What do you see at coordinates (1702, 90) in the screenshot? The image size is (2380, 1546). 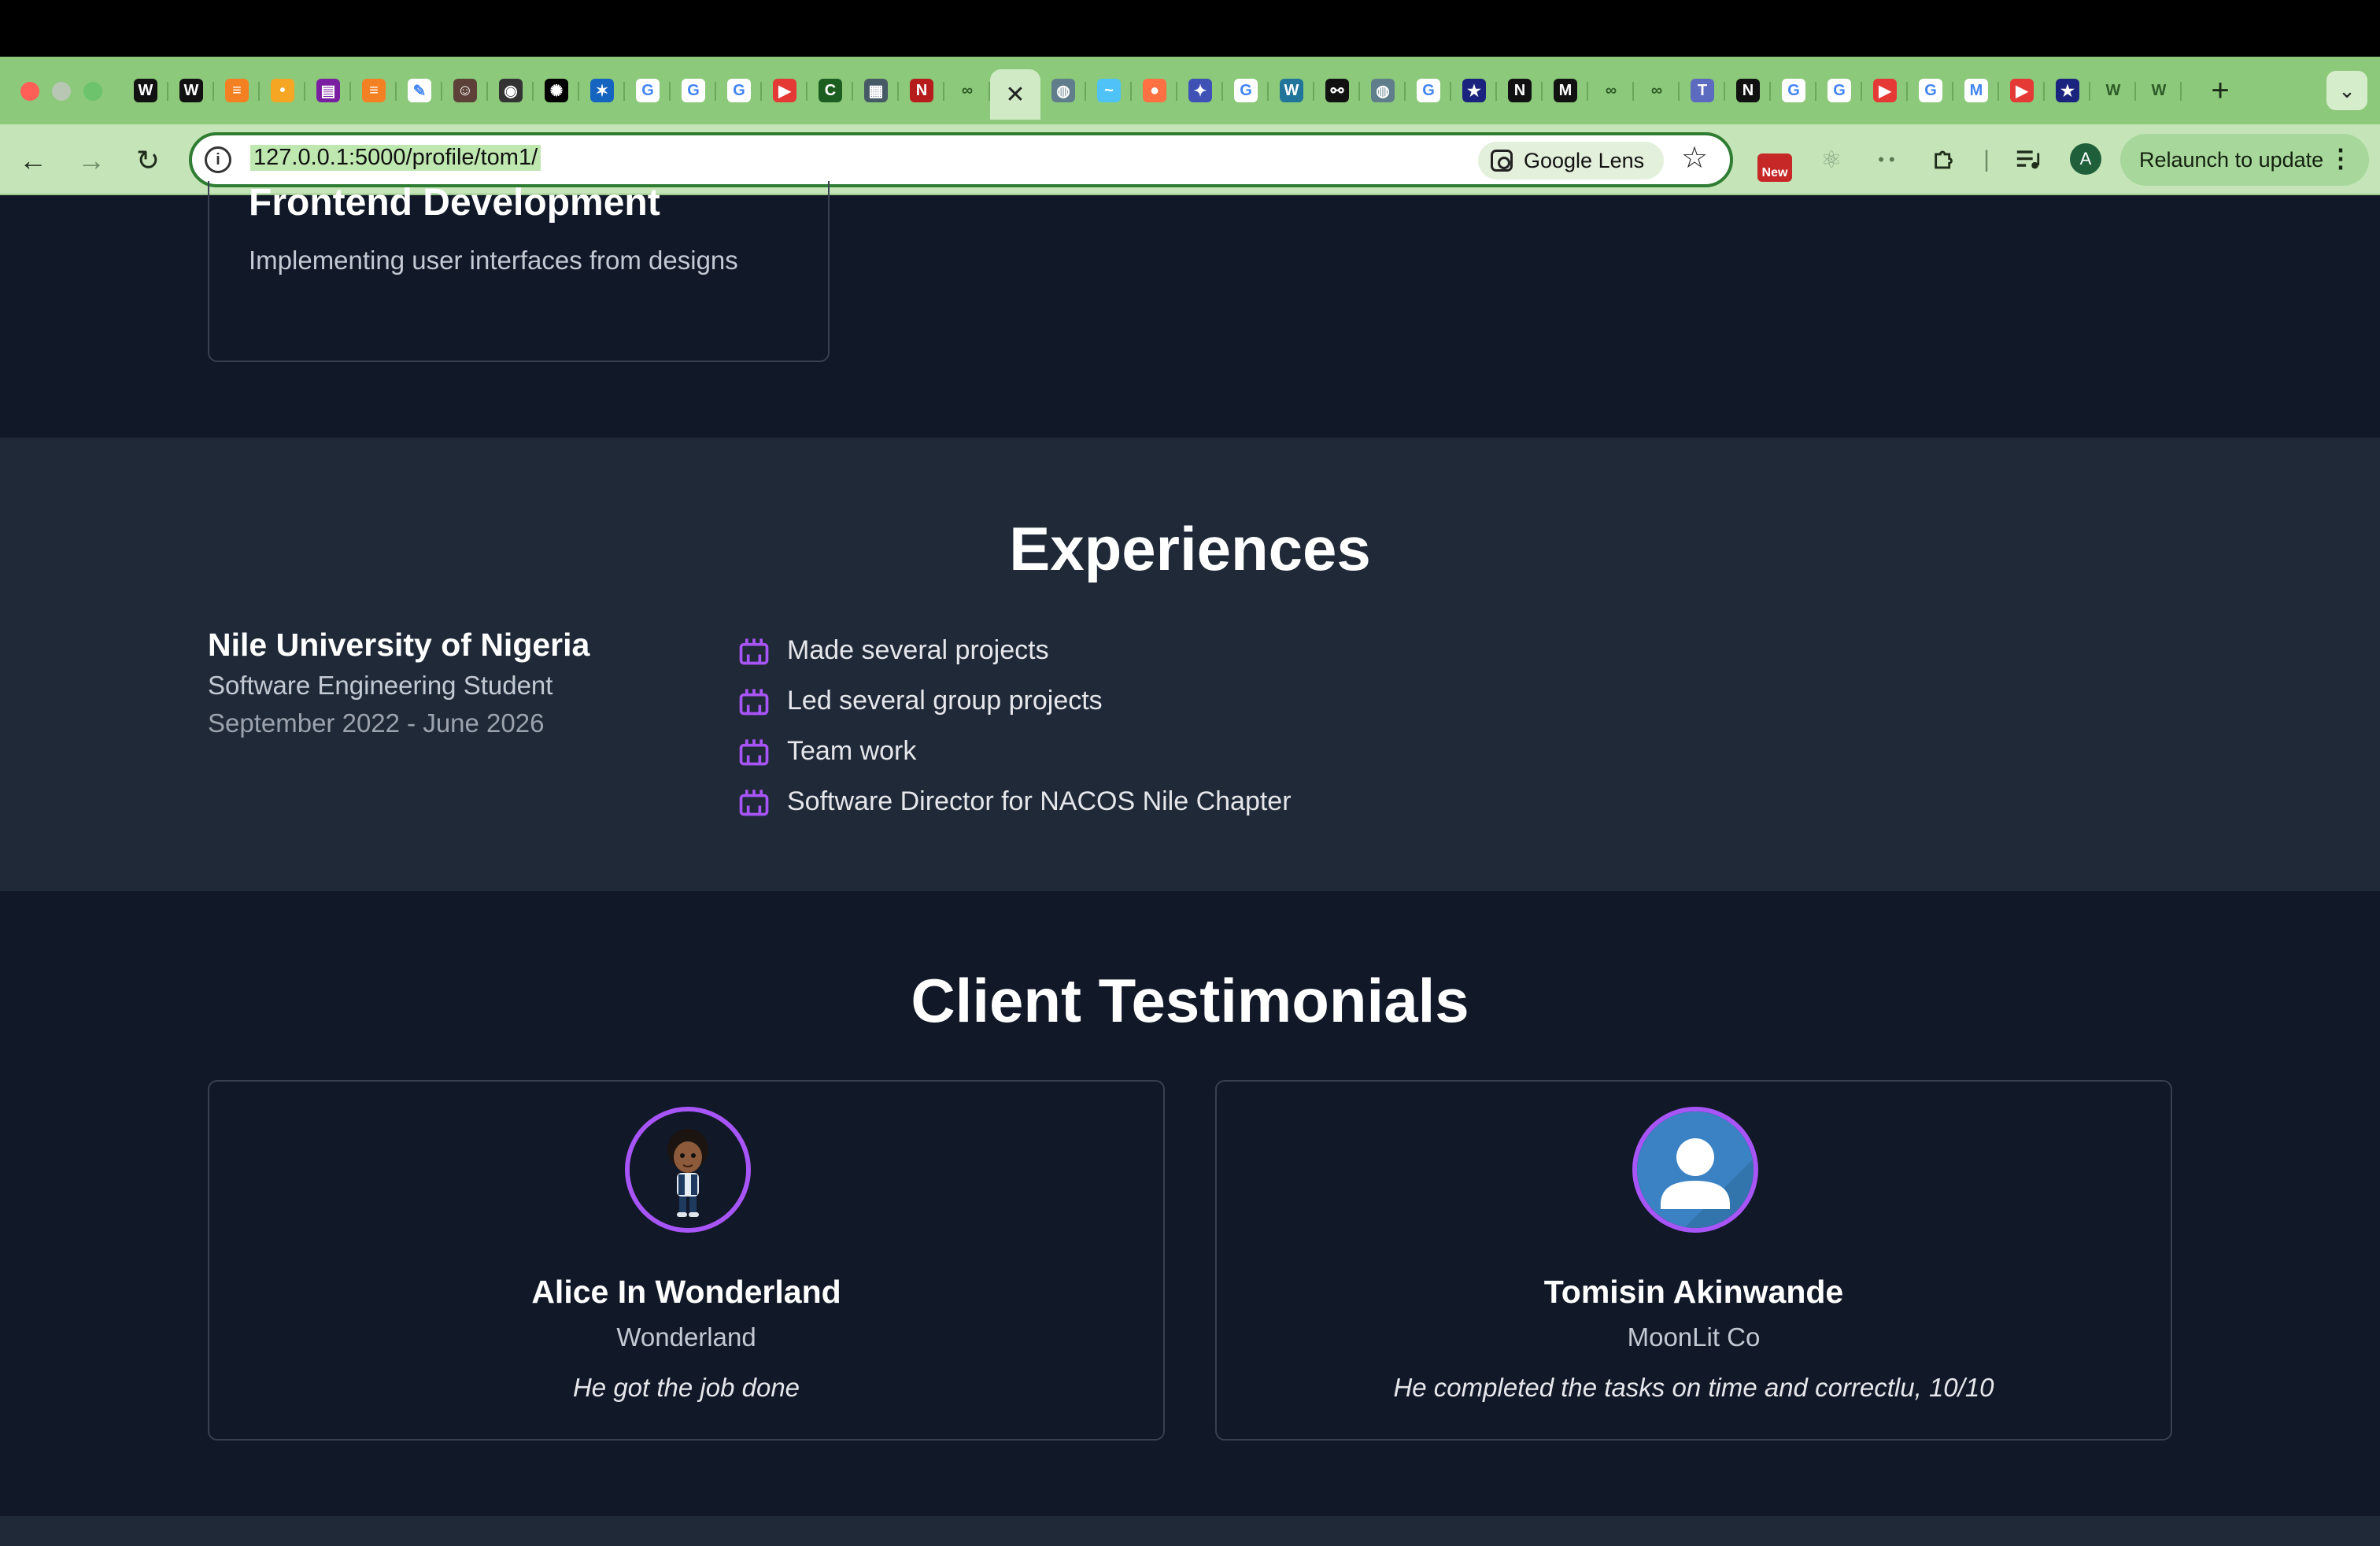 I see `browser-tab: T` at bounding box center [1702, 90].